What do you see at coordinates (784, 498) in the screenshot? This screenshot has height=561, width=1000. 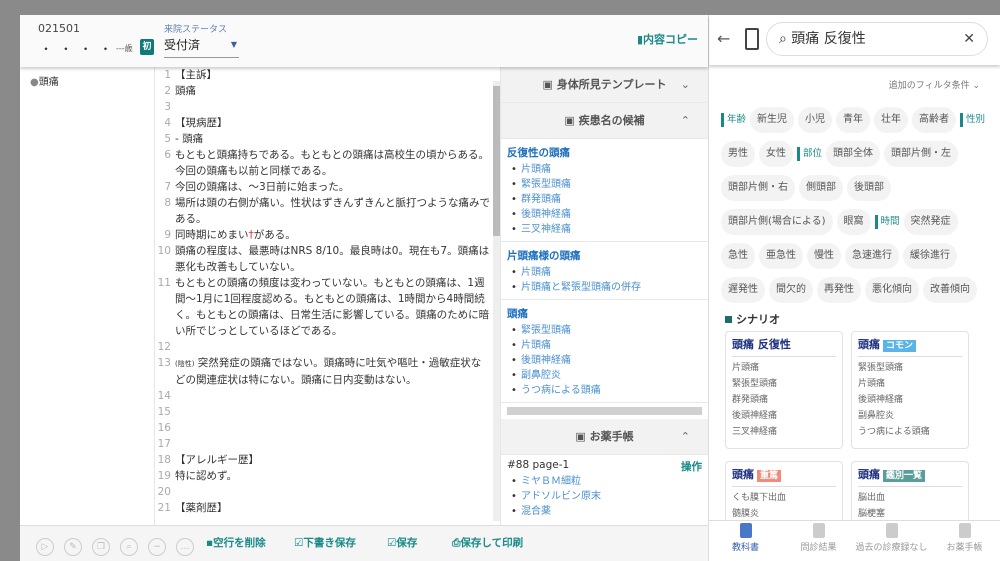 I see `card-item: くも膜下出血` at bounding box center [784, 498].